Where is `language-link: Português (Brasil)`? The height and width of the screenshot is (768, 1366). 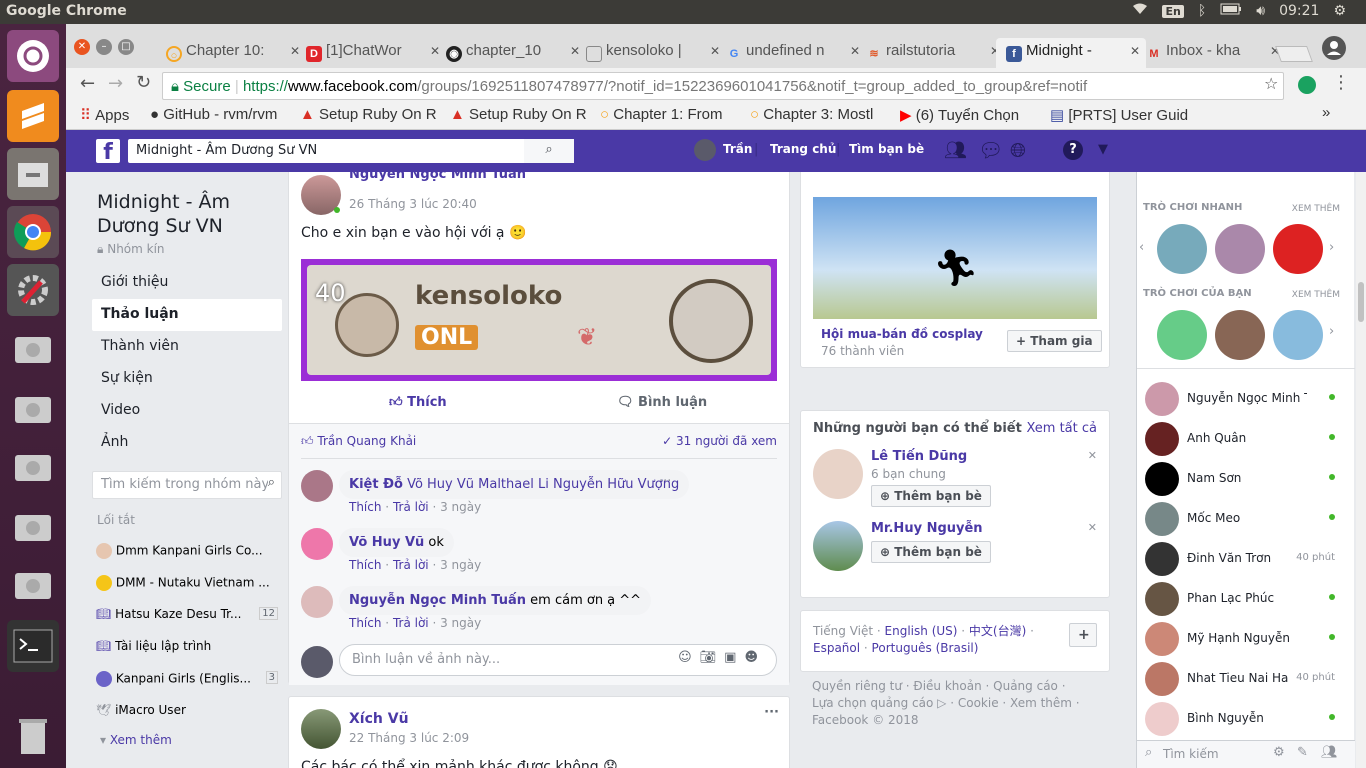 language-link: Português (Brasil) is located at coordinates (925, 648).